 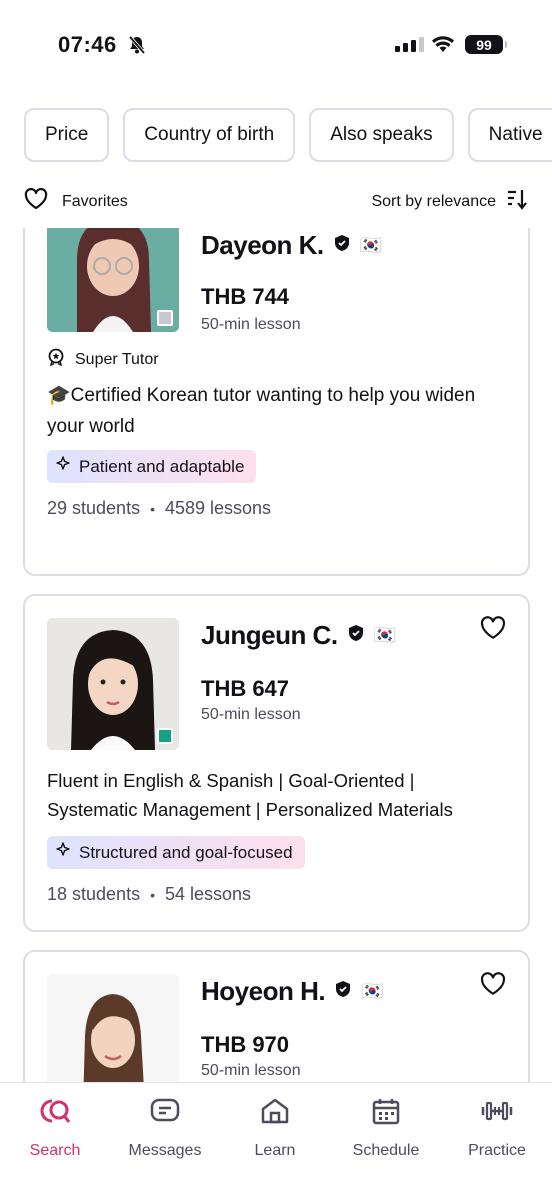 I want to click on nav-learn: Learn, so click(x=275, y=1128).